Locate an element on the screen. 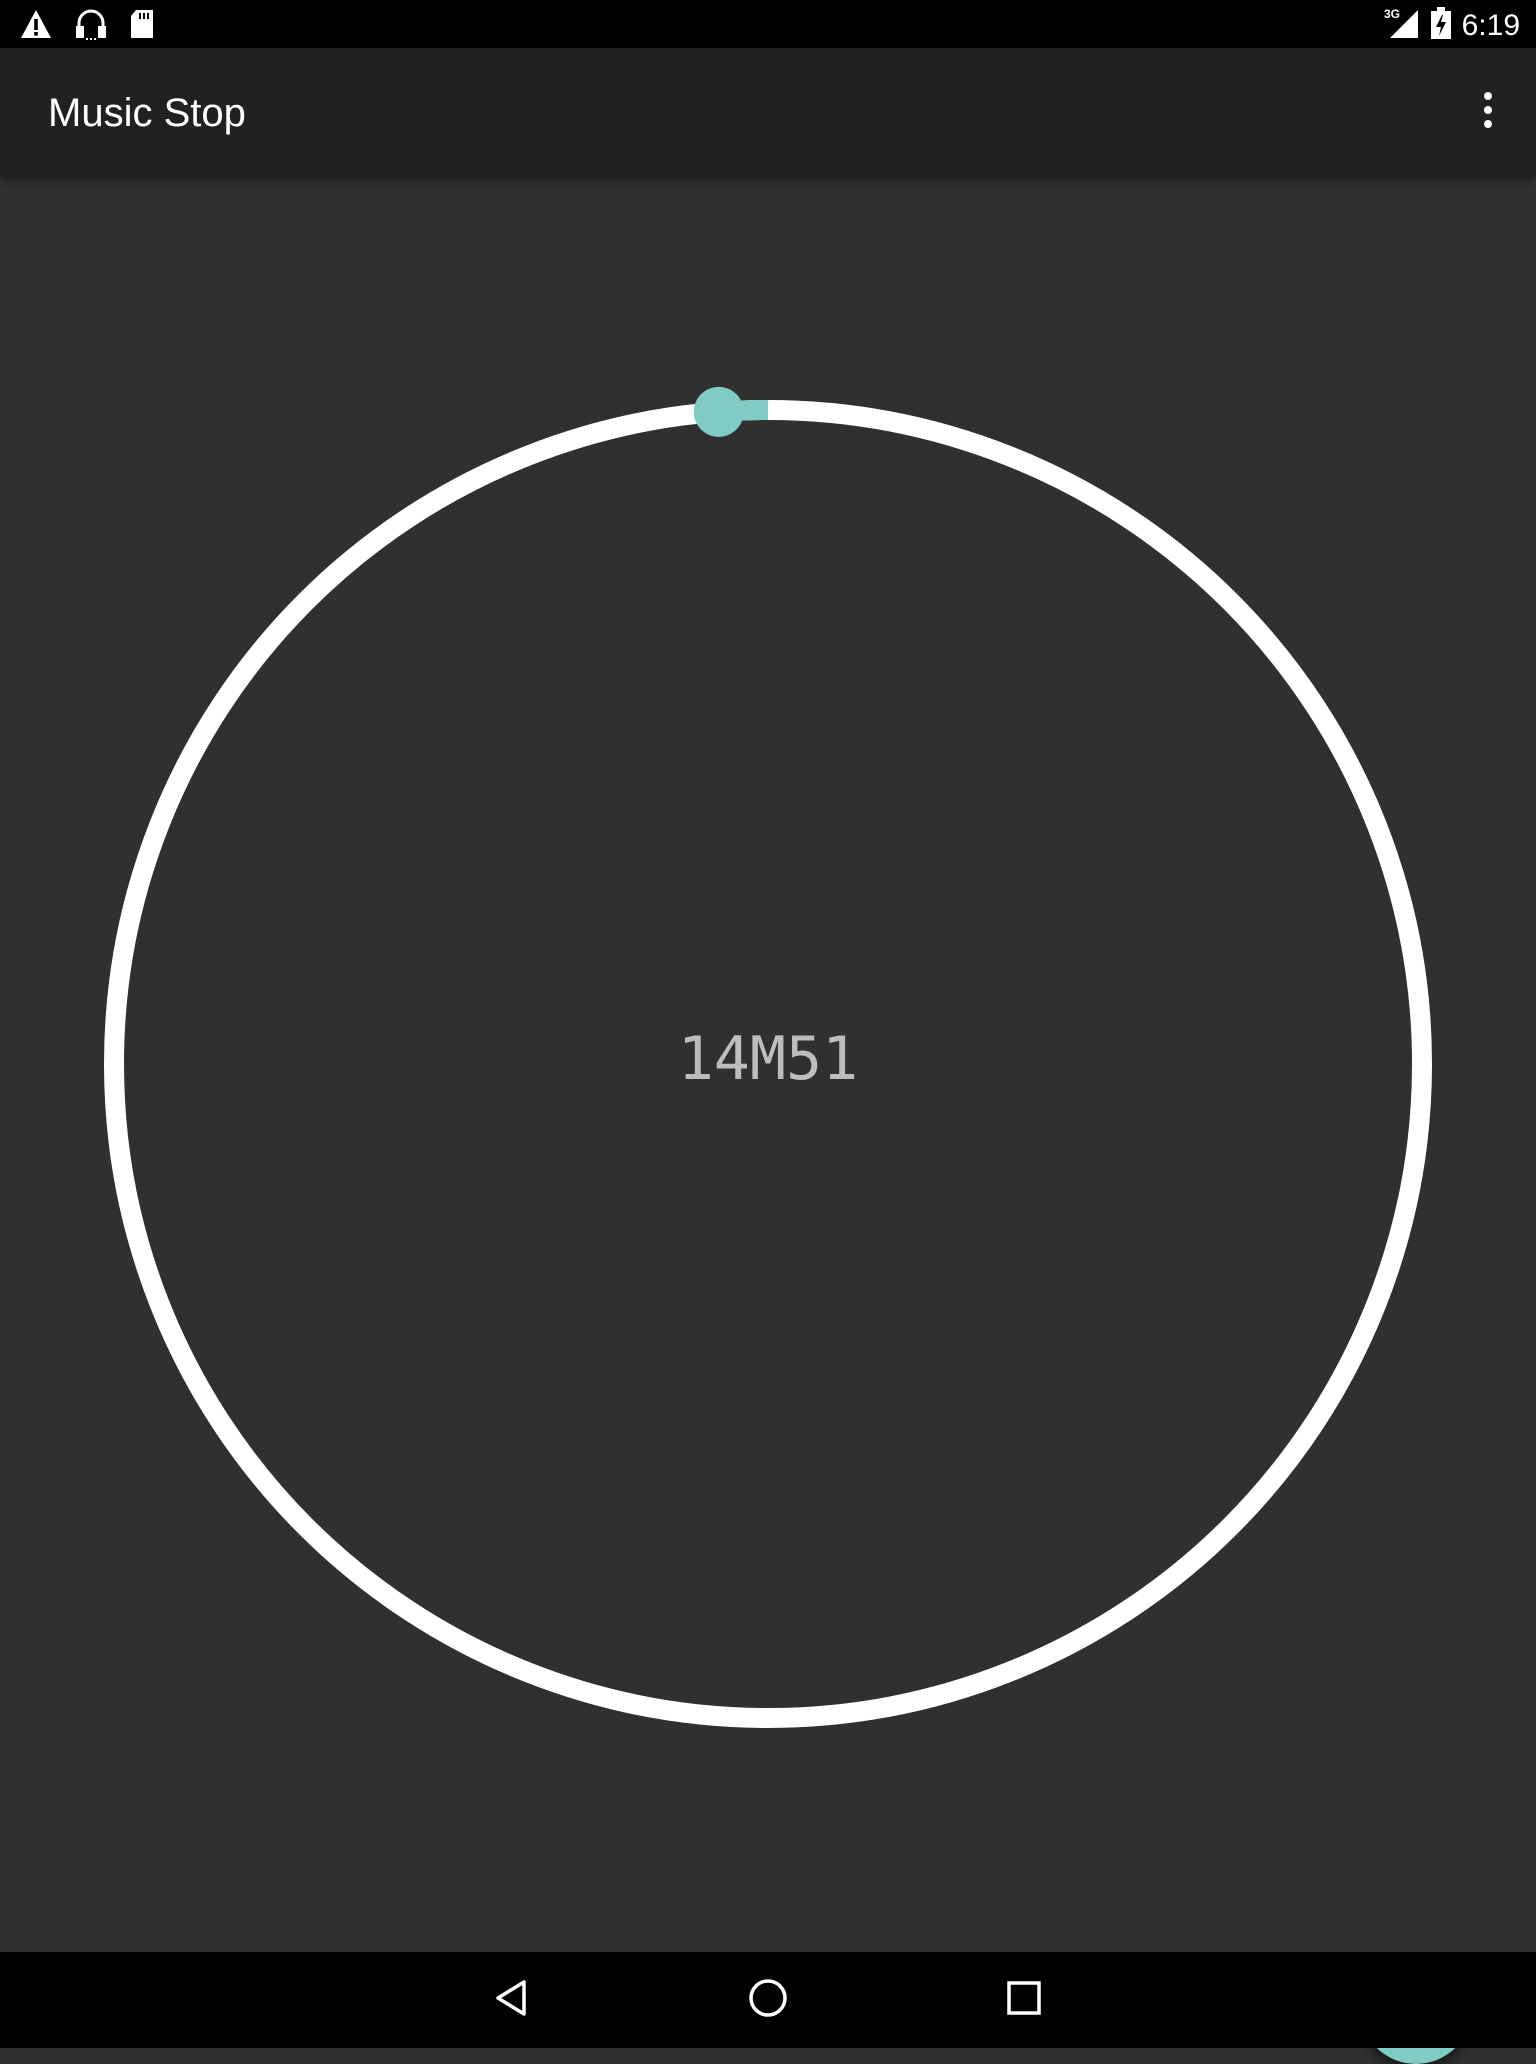  battery-charging-icon is located at coordinates (1441, 25).